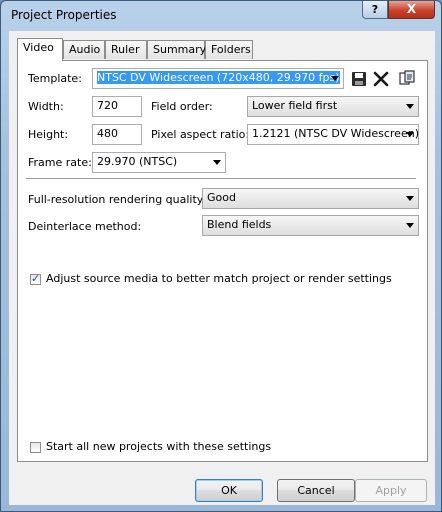 The image size is (442, 512). Describe the element at coordinates (84, 49) in the screenshot. I see `tab-audio: Audio` at that location.